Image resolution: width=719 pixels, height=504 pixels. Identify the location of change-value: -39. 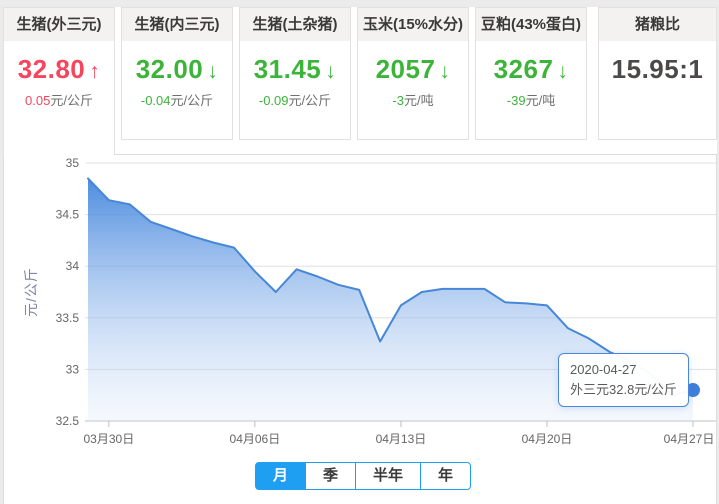
(516, 100).